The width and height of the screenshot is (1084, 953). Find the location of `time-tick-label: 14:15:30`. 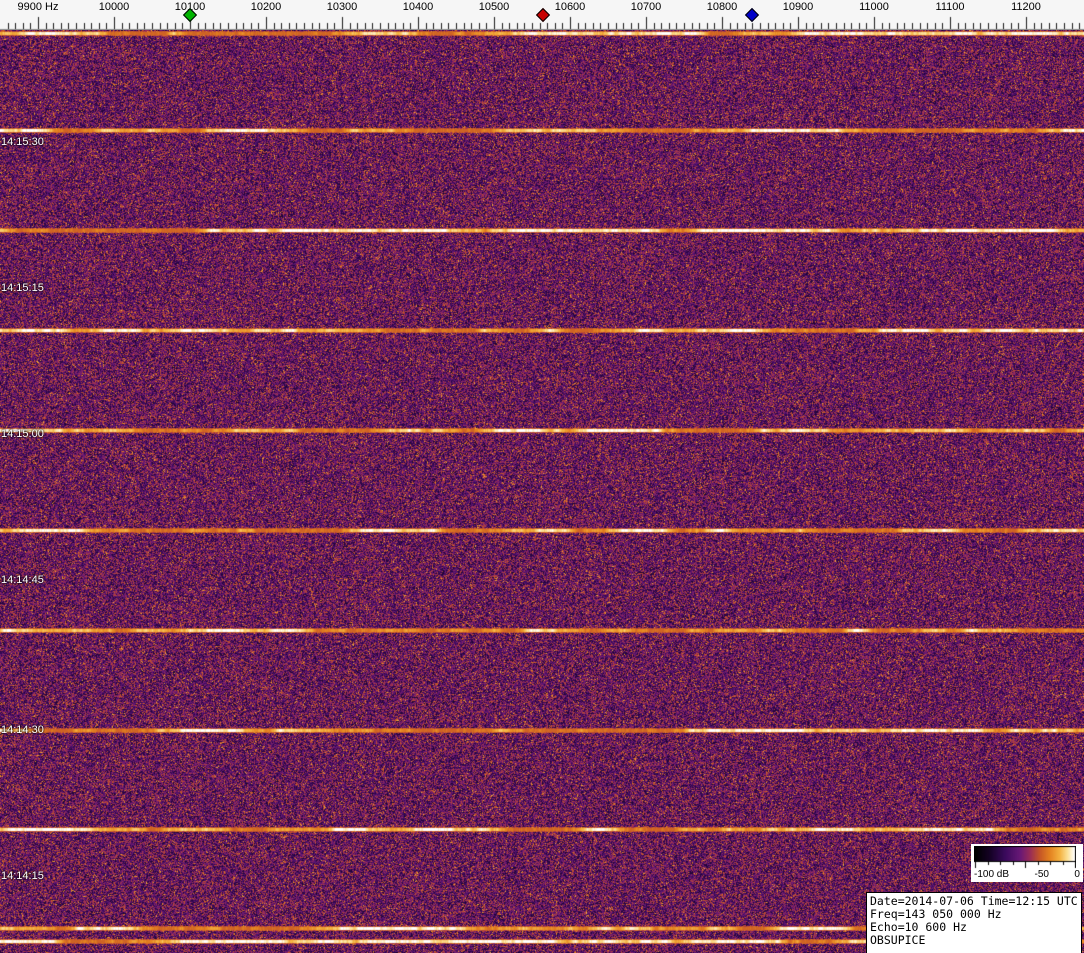

time-tick-label: 14:15:30 is located at coordinates (22, 142).